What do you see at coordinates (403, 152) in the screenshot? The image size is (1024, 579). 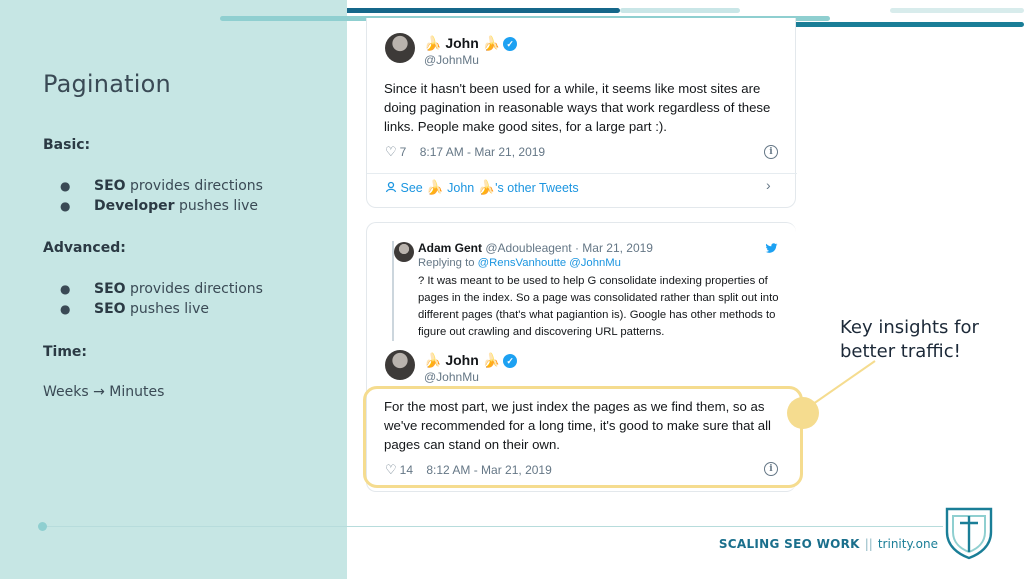 I see `like-count: 7` at bounding box center [403, 152].